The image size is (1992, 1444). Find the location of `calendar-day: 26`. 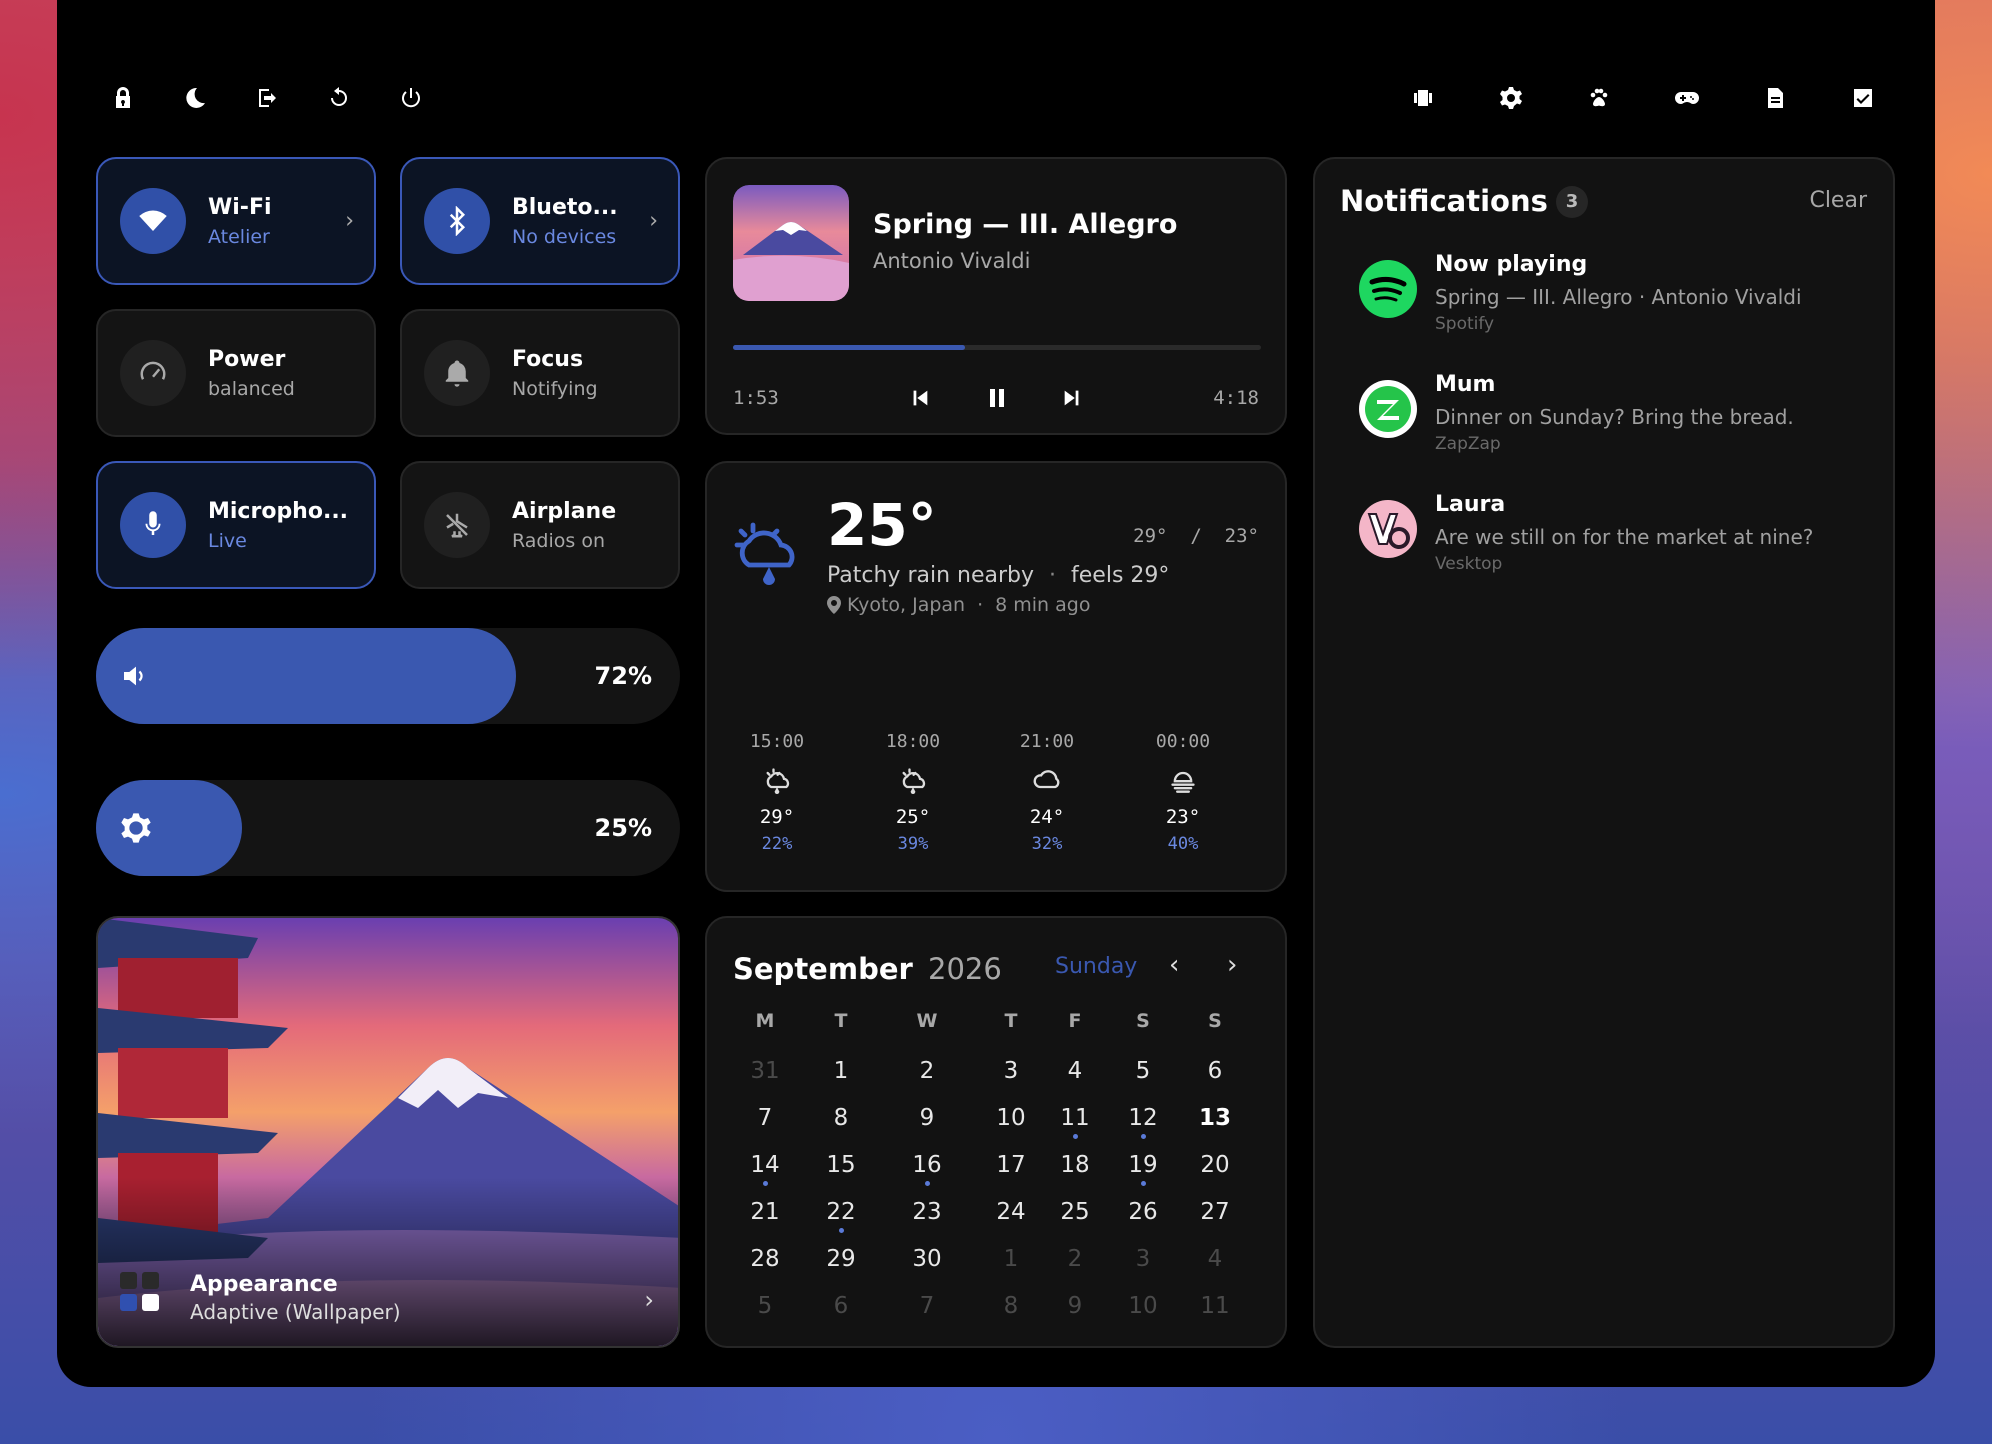

calendar-day: 26 is located at coordinates (1143, 1212).